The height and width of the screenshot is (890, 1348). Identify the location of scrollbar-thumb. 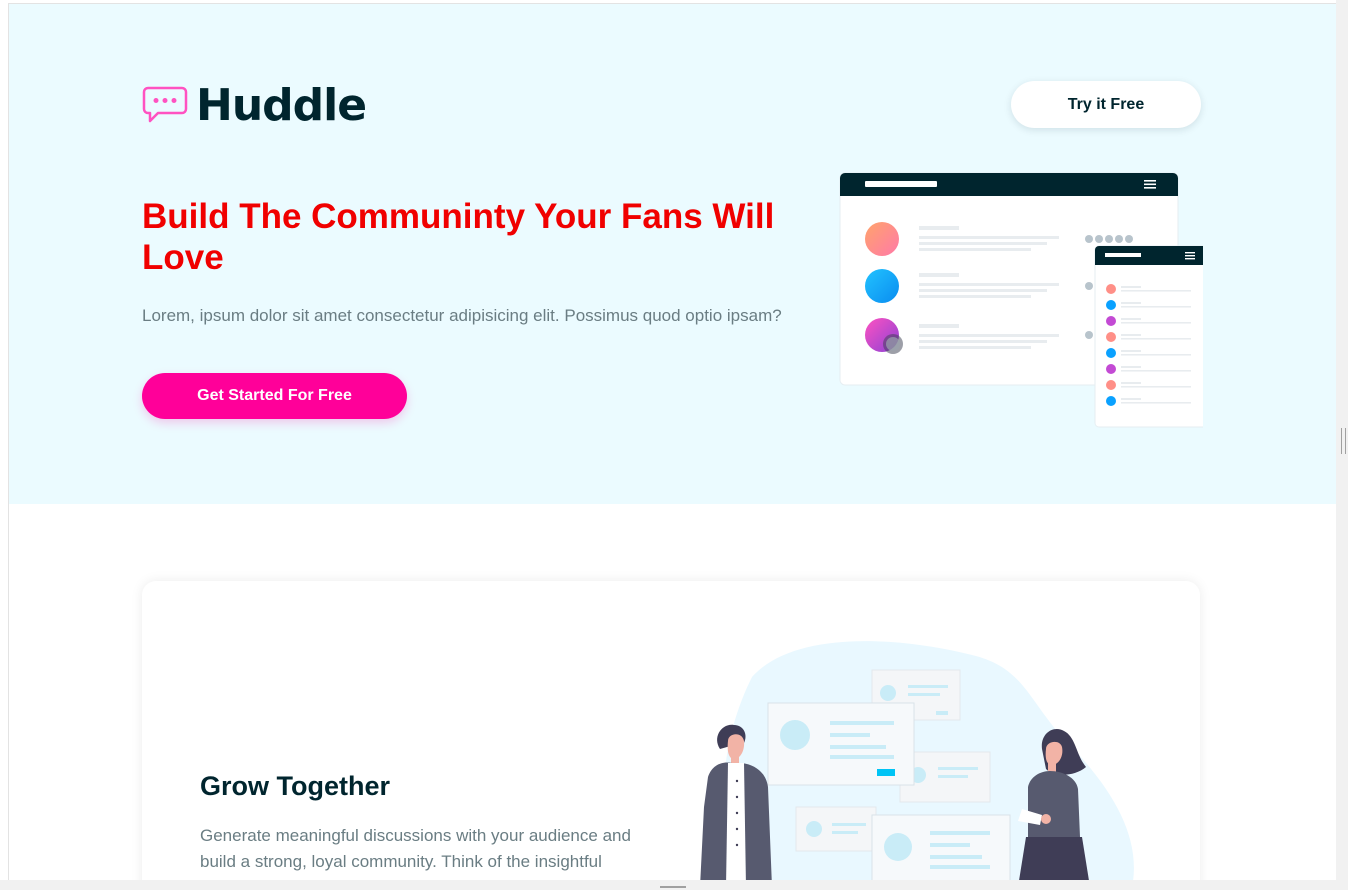
(1343, 441).